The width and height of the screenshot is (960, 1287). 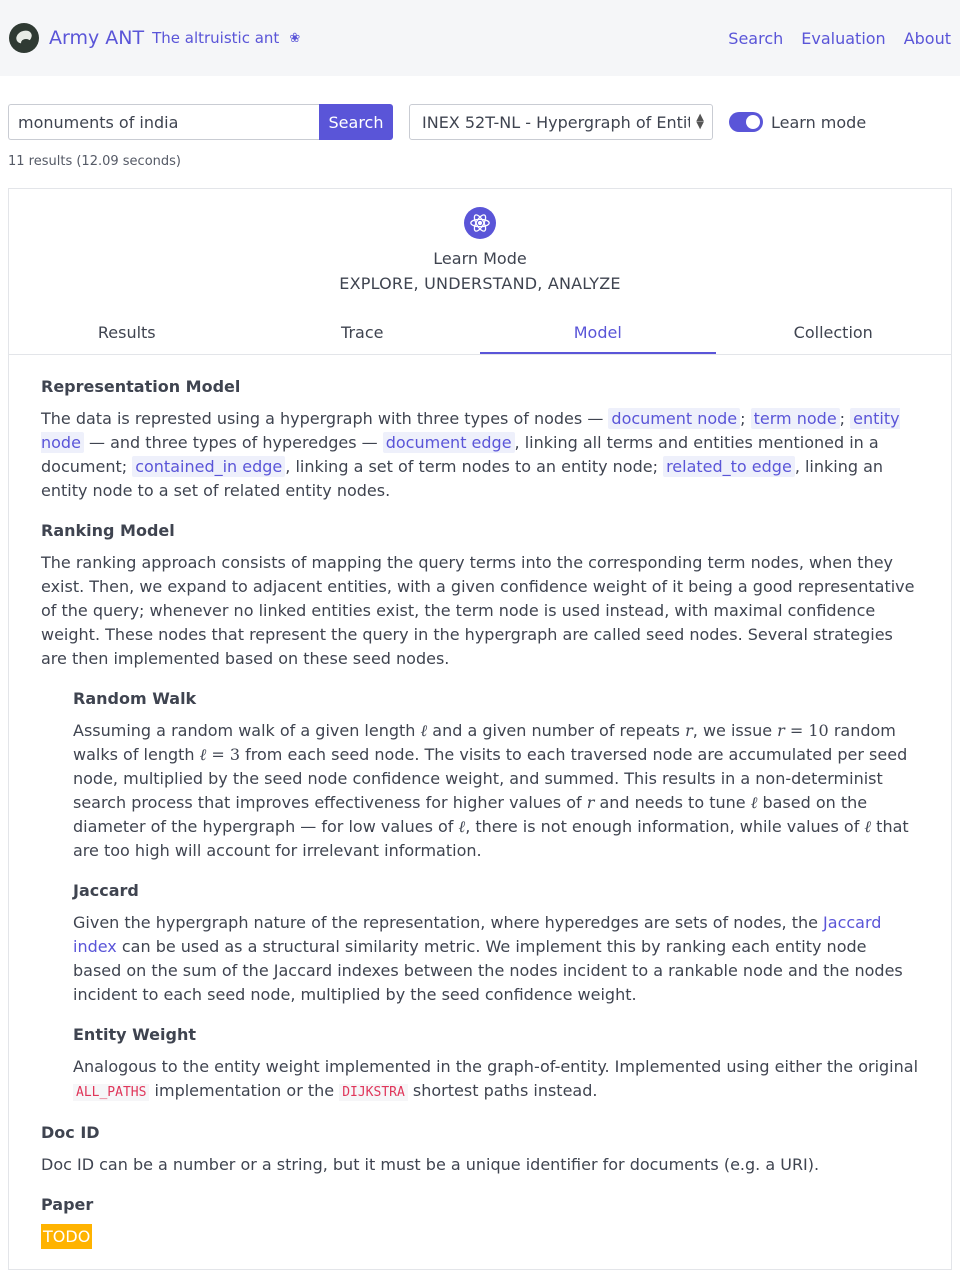 I want to click on tab-collection: Collection, so click(x=834, y=334).